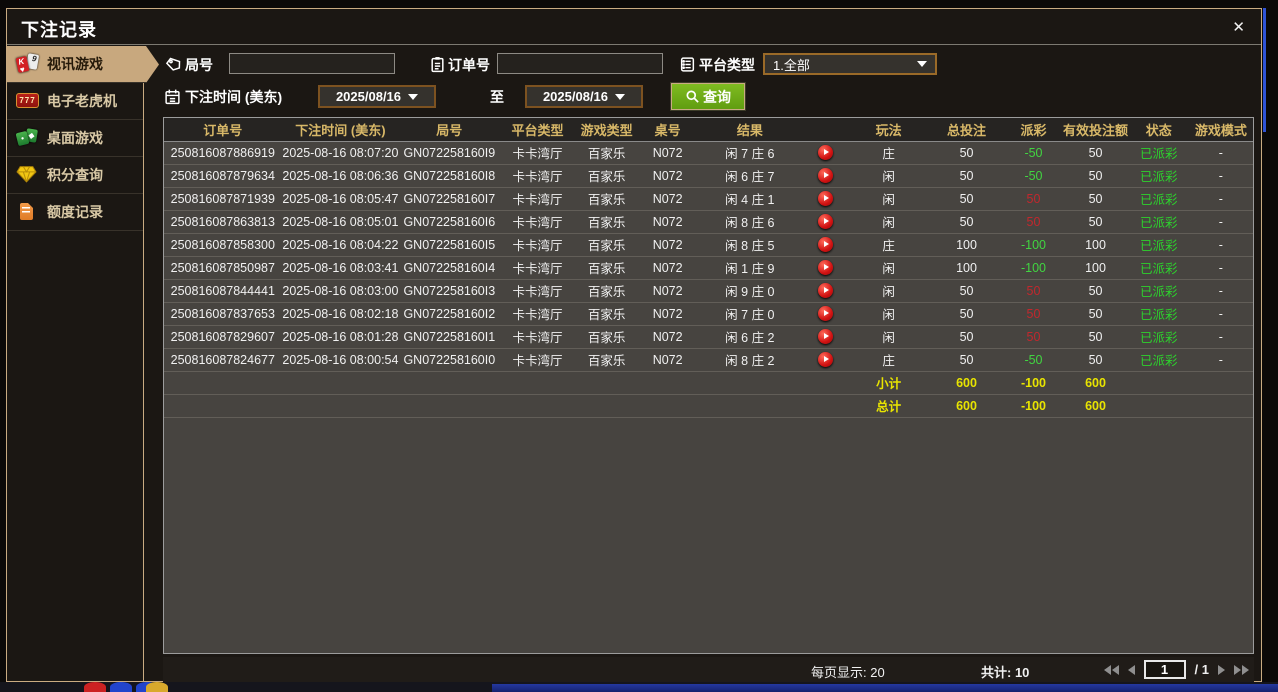  I want to click on sidebar-item-slots: 777 电子老虎机, so click(75, 101).